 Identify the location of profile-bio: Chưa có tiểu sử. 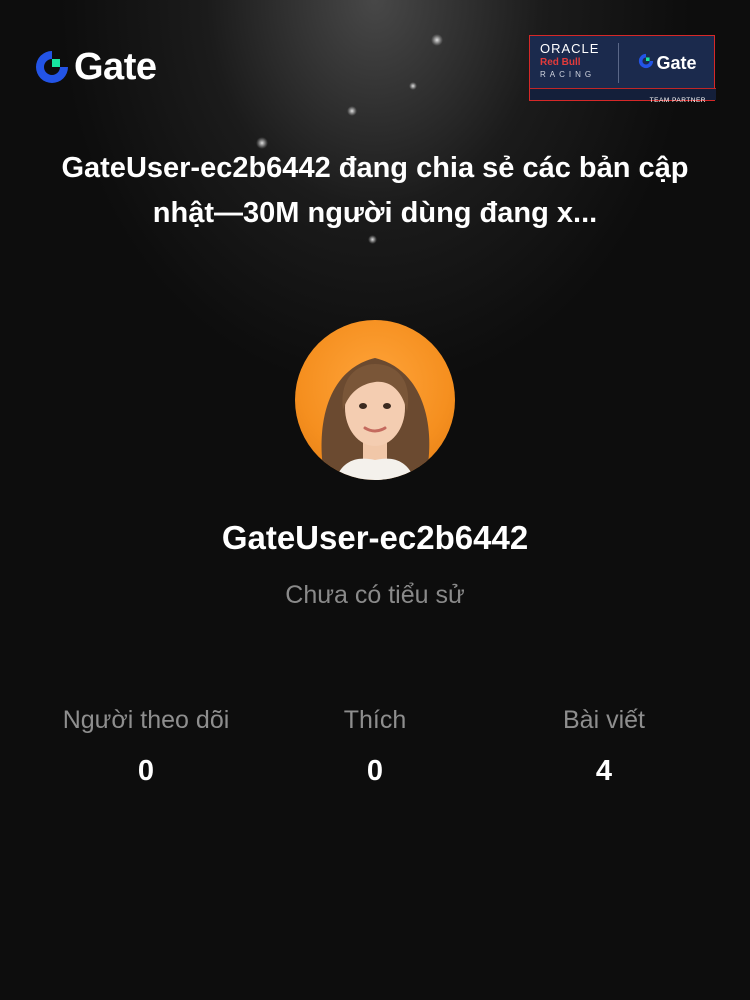
(375, 595).